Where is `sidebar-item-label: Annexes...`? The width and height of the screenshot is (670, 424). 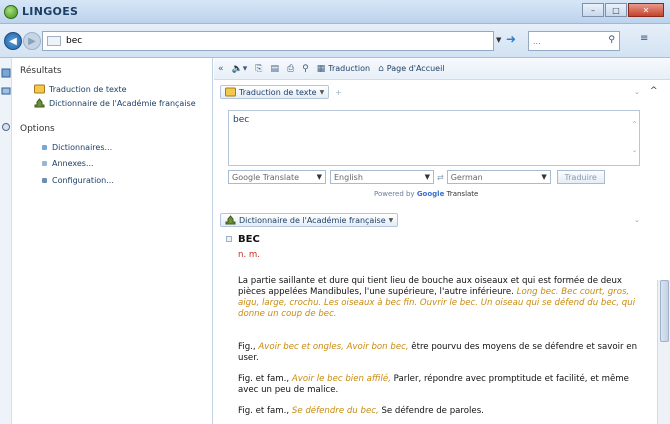
sidebar-item-label: Annexes... is located at coordinates (73, 163).